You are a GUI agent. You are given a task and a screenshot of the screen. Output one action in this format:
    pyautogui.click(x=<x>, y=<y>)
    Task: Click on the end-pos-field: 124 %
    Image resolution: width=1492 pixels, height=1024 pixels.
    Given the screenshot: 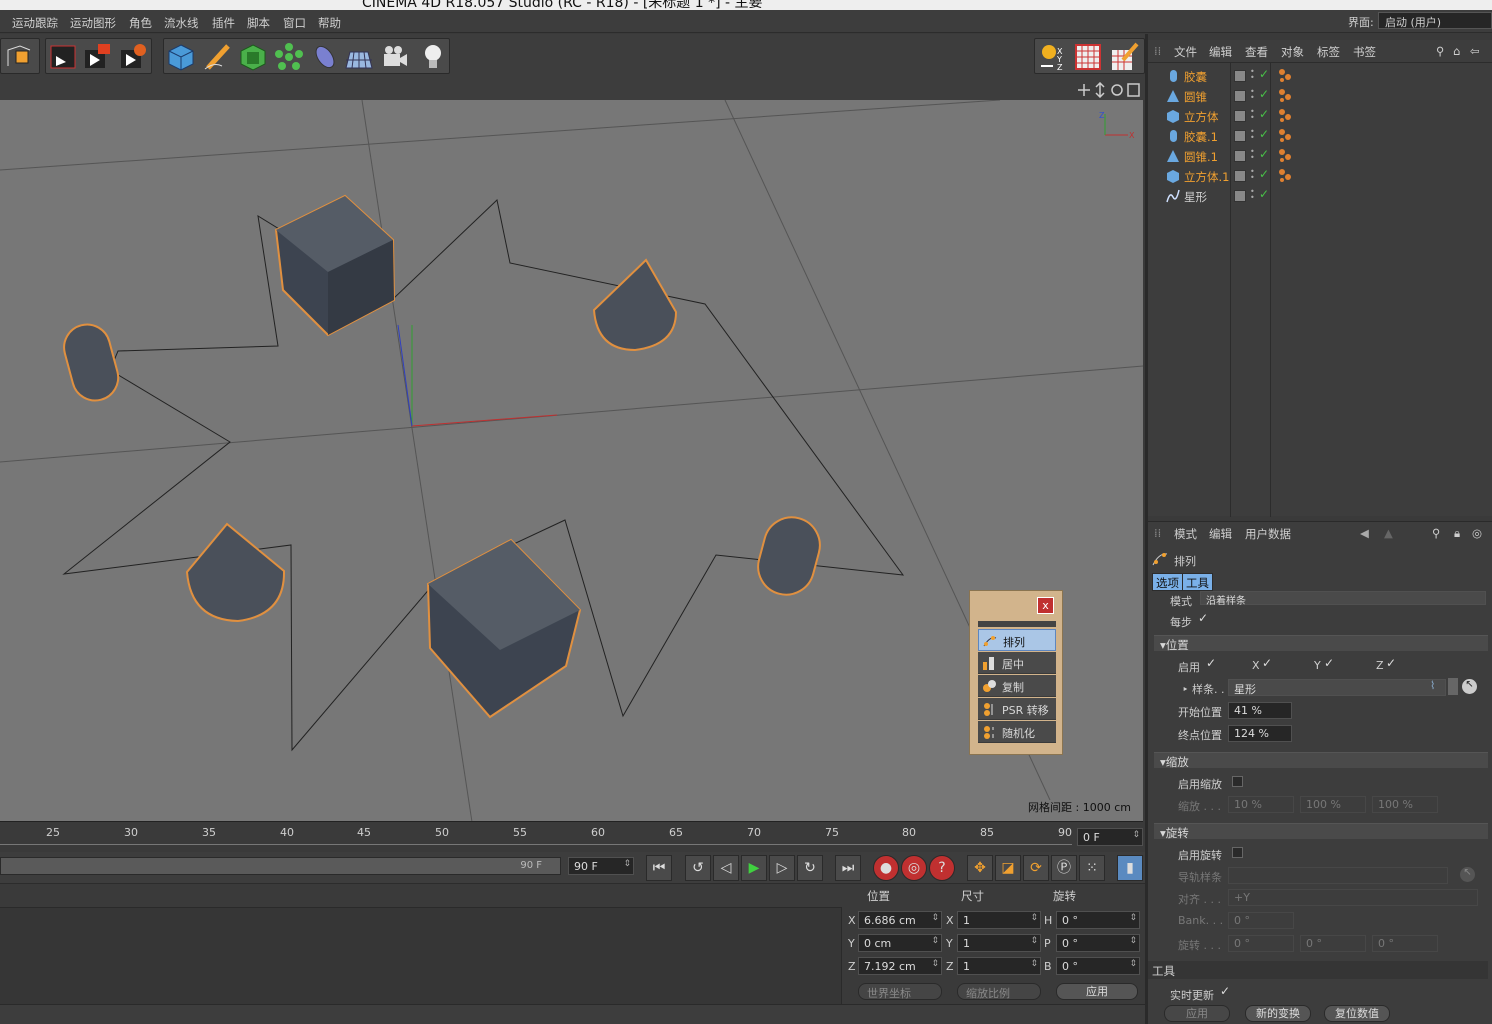 What is the action you would take?
    pyautogui.click(x=1260, y=733)
    